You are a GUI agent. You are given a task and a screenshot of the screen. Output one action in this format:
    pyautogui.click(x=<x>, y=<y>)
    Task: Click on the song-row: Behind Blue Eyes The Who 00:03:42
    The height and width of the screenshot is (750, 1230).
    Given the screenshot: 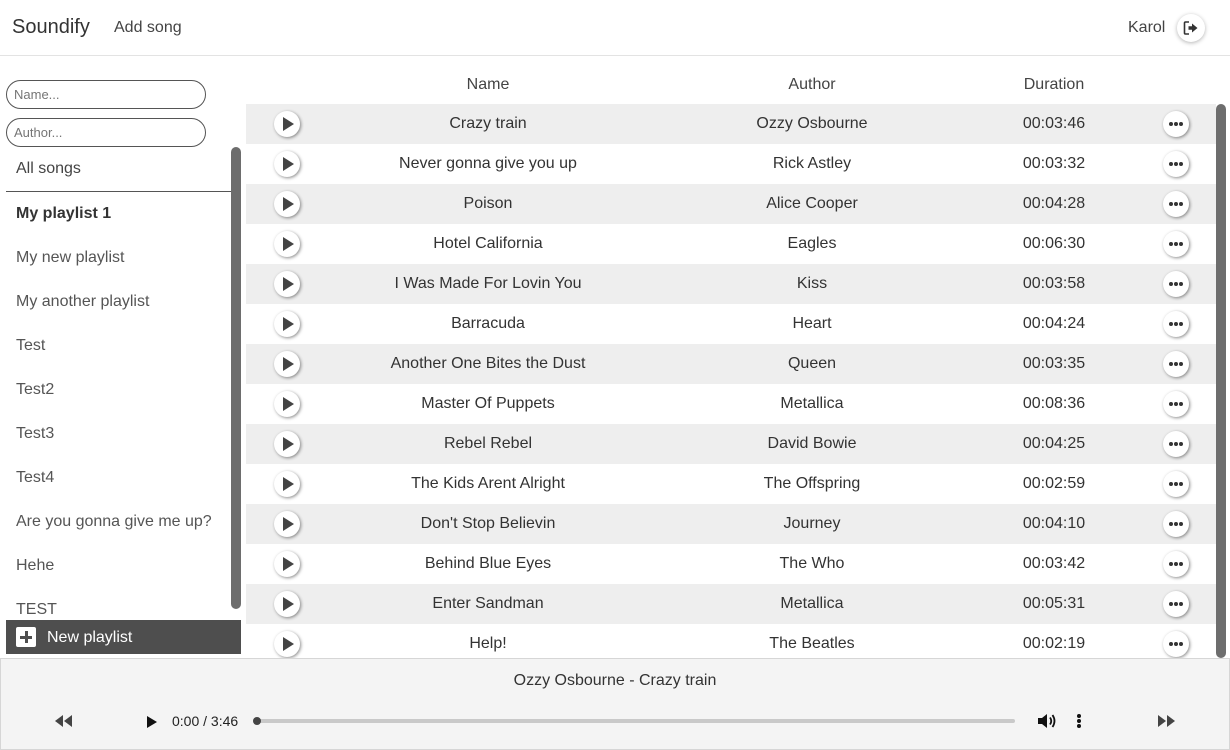 What is the action you would take?
    pyautogui.click(x=731, y=564)
    